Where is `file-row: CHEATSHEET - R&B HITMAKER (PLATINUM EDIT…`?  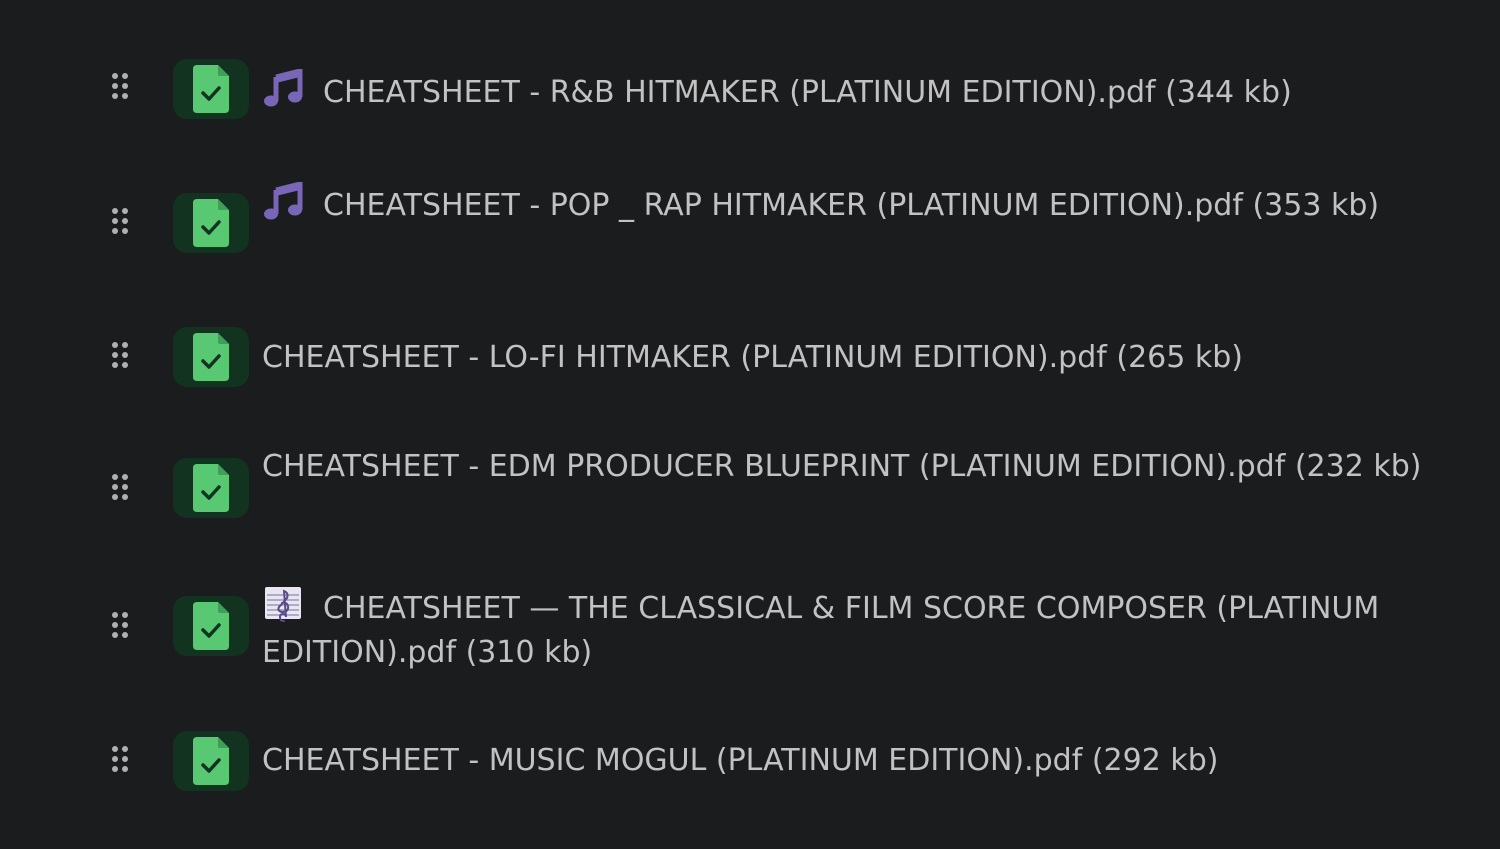 file-row: CHEATSHEET - R&B HITMAKER (PLATINUM EDIT… is located at coordinates (750, 90).